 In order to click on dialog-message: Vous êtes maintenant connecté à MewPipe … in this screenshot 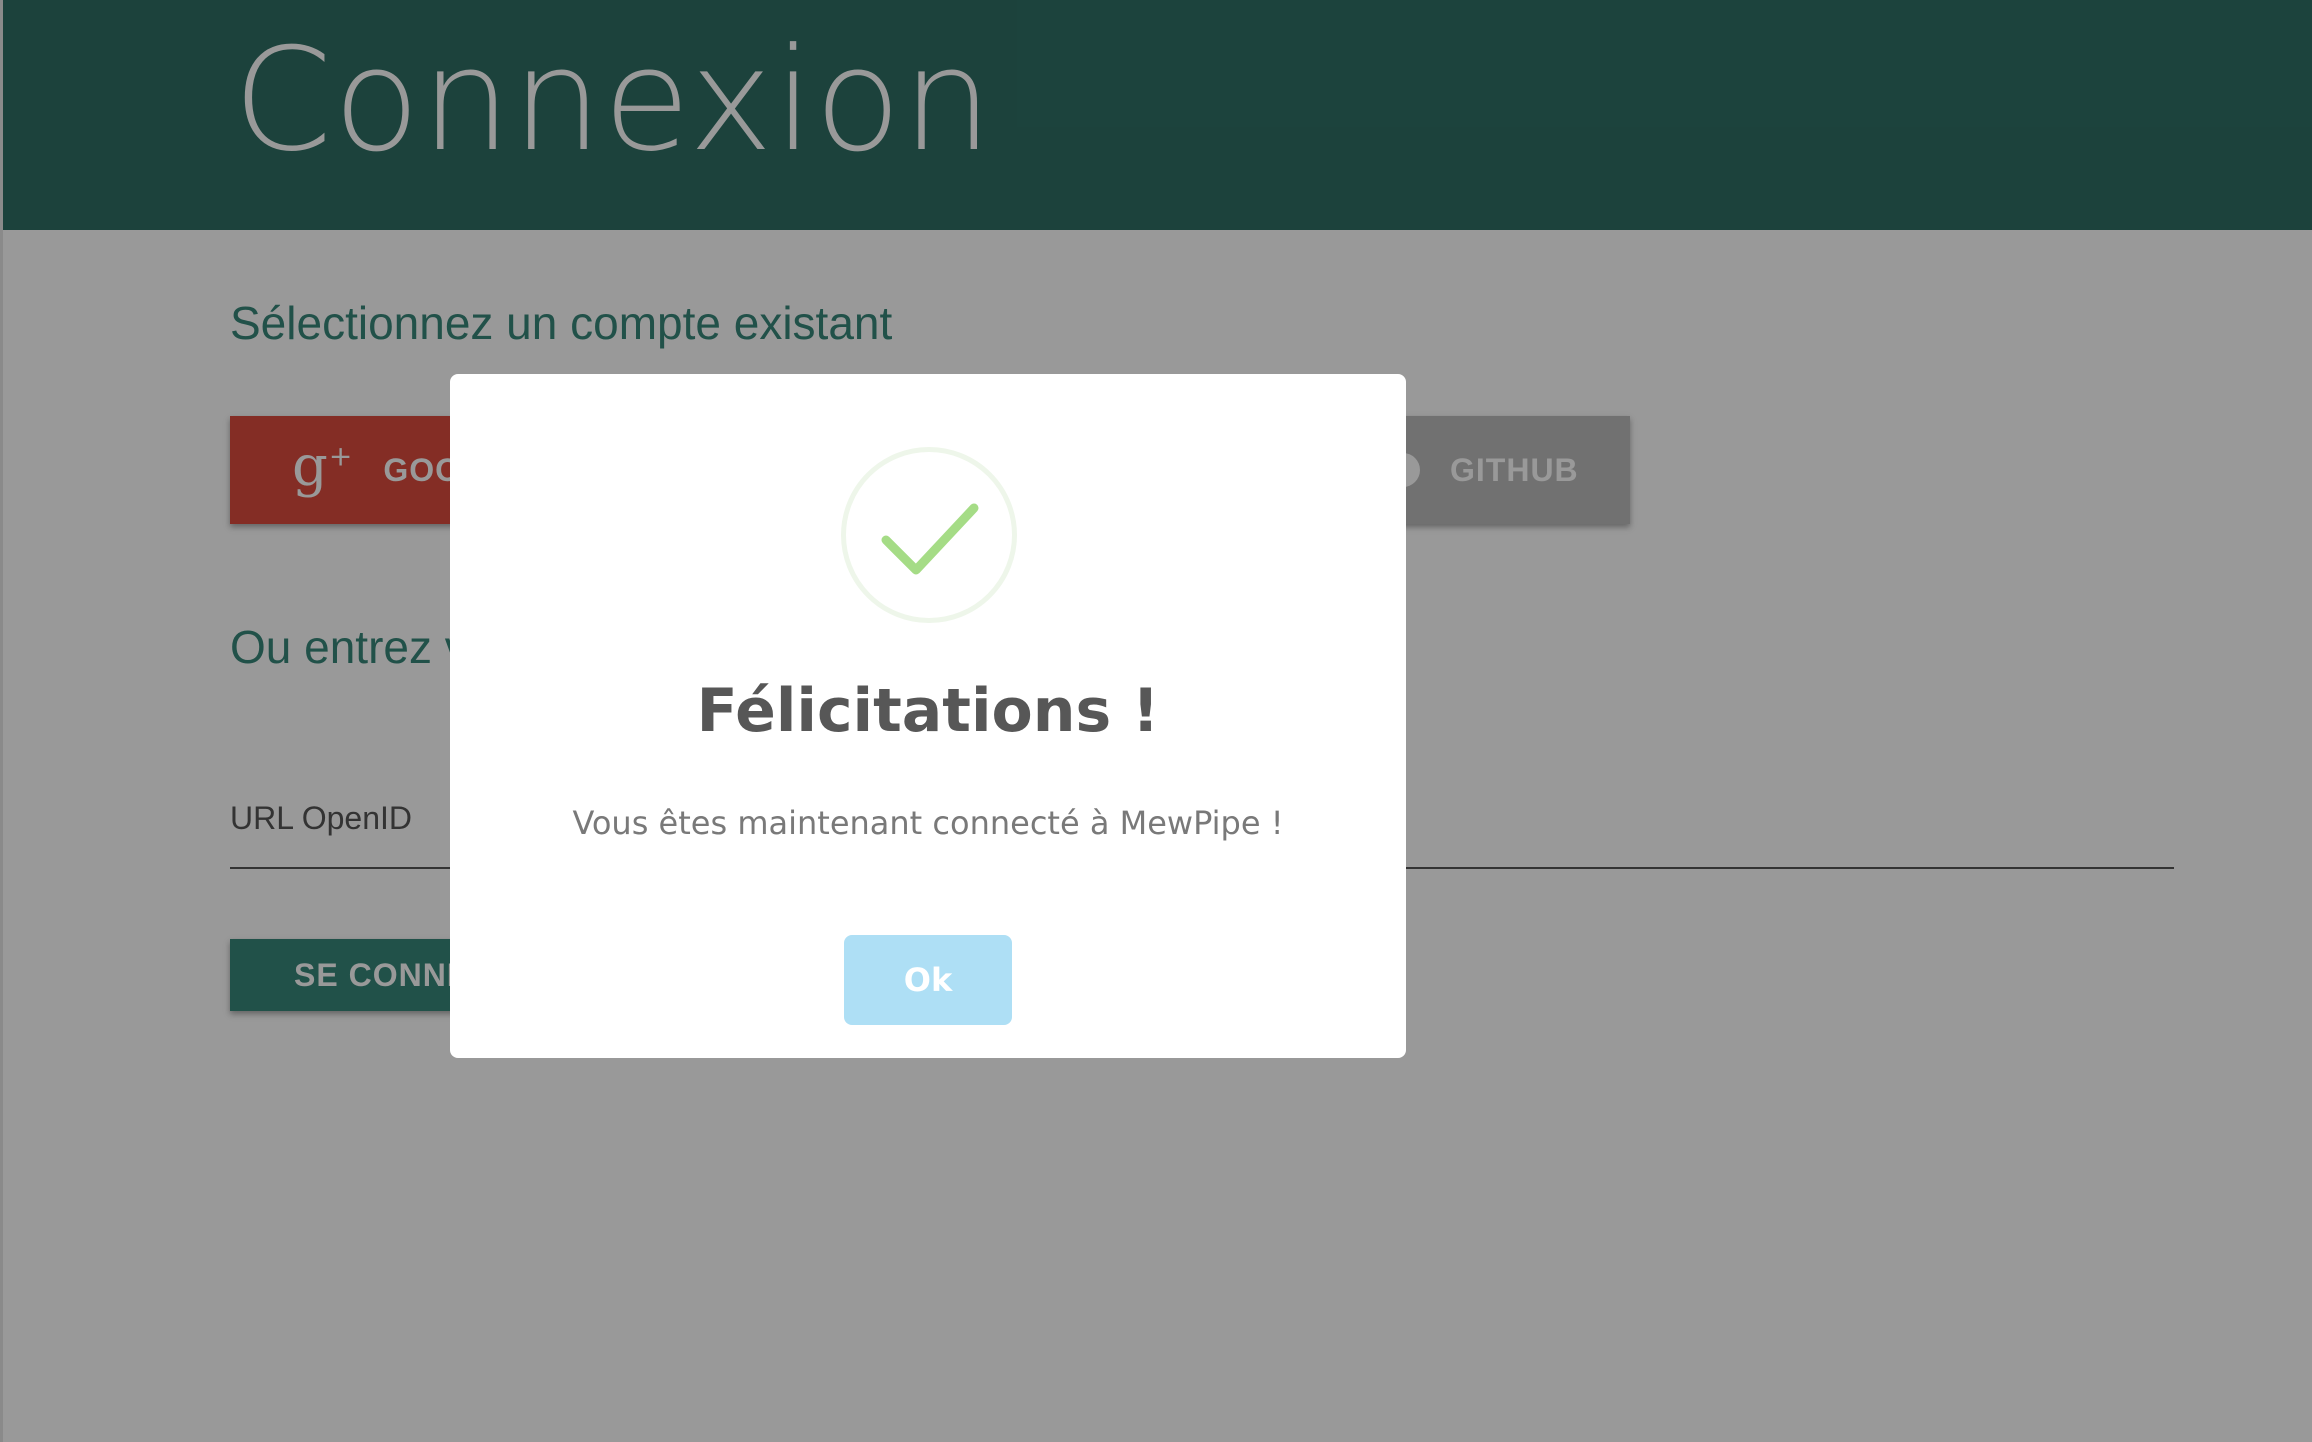, I will do `click(928, 823)`.